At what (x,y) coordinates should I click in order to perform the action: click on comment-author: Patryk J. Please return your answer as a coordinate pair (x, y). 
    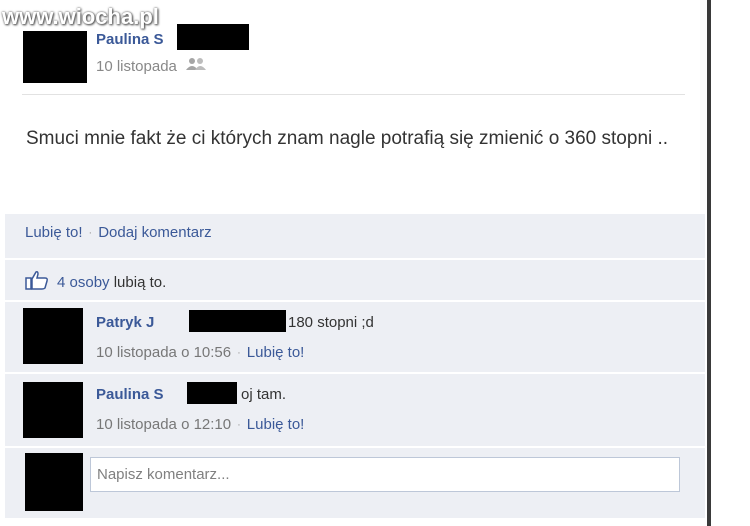
    Looking at the image, I should click on (125, 322).